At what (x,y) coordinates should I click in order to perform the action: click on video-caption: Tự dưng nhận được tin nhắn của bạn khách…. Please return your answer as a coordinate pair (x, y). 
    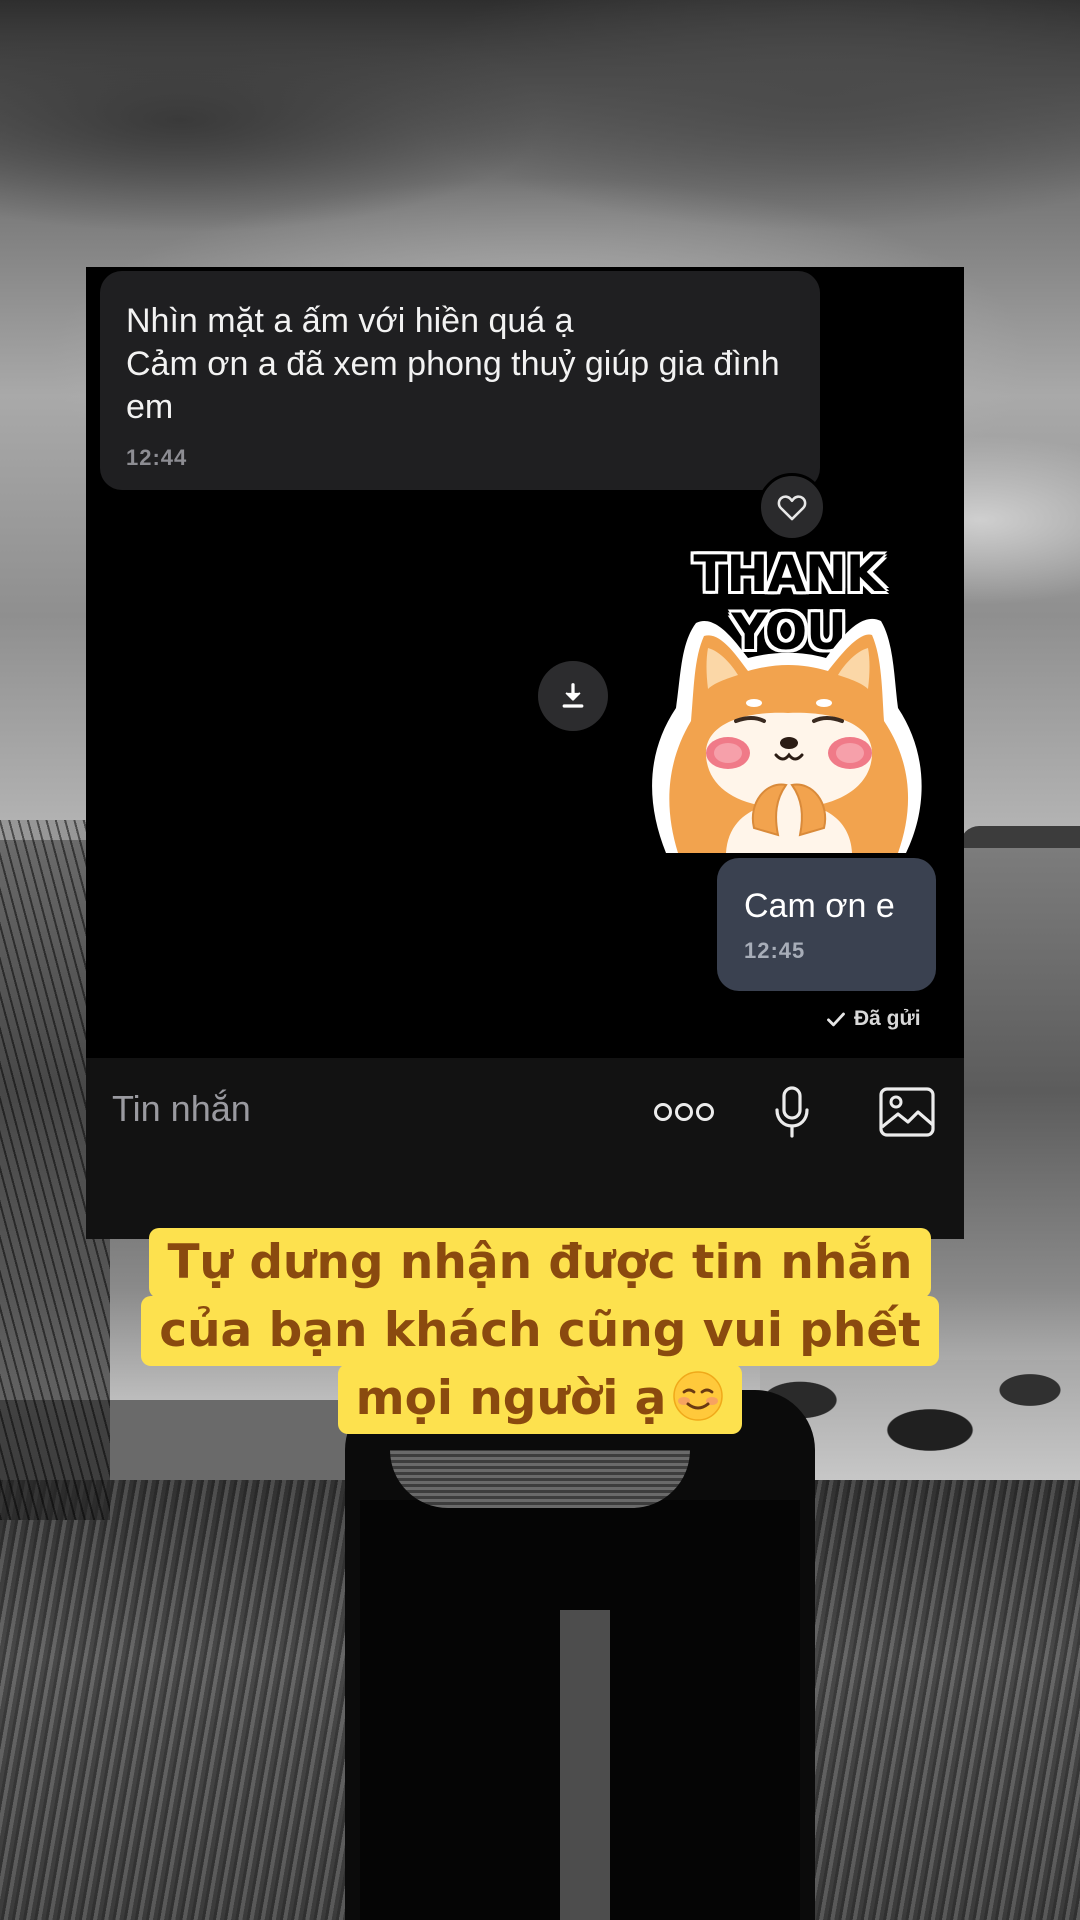
    Looking at the image, I should click on (540, 1331).